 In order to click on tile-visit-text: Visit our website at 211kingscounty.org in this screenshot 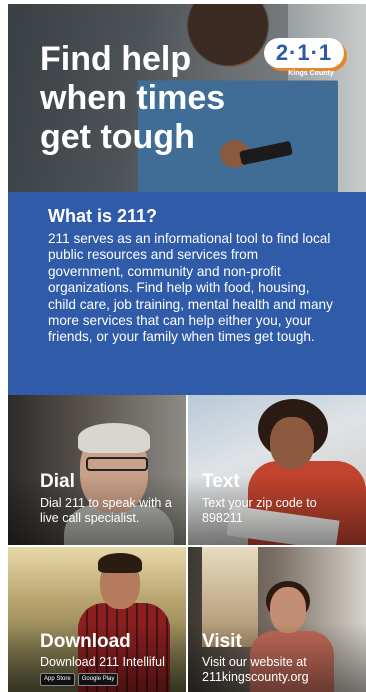, I will do `click(277, 670)`.